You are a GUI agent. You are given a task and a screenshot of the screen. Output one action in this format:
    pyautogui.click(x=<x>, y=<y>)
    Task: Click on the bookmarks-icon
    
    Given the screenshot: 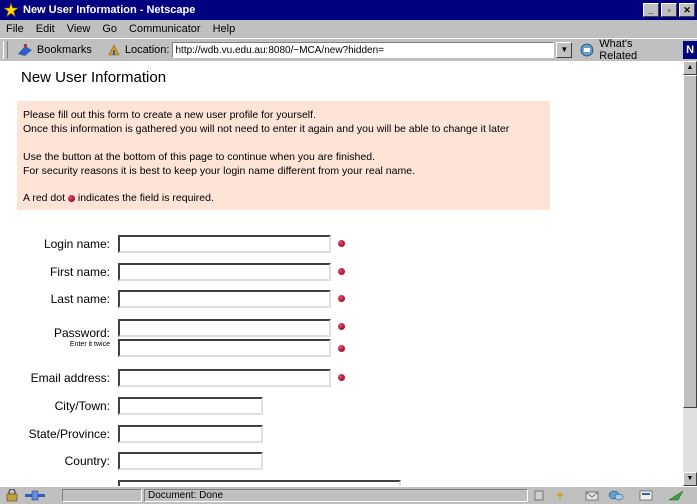 What is the action you would take?
    pyautogui.click(x=25, y=50)
    